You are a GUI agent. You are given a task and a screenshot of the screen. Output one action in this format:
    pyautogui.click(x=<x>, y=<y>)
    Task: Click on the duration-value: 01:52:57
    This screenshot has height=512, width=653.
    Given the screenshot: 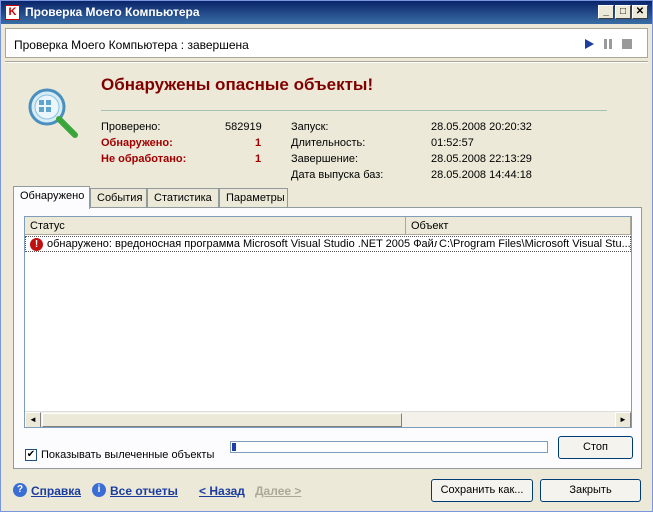 What is the action you would take?
    pyautogui.click(x=452, y=143)
    